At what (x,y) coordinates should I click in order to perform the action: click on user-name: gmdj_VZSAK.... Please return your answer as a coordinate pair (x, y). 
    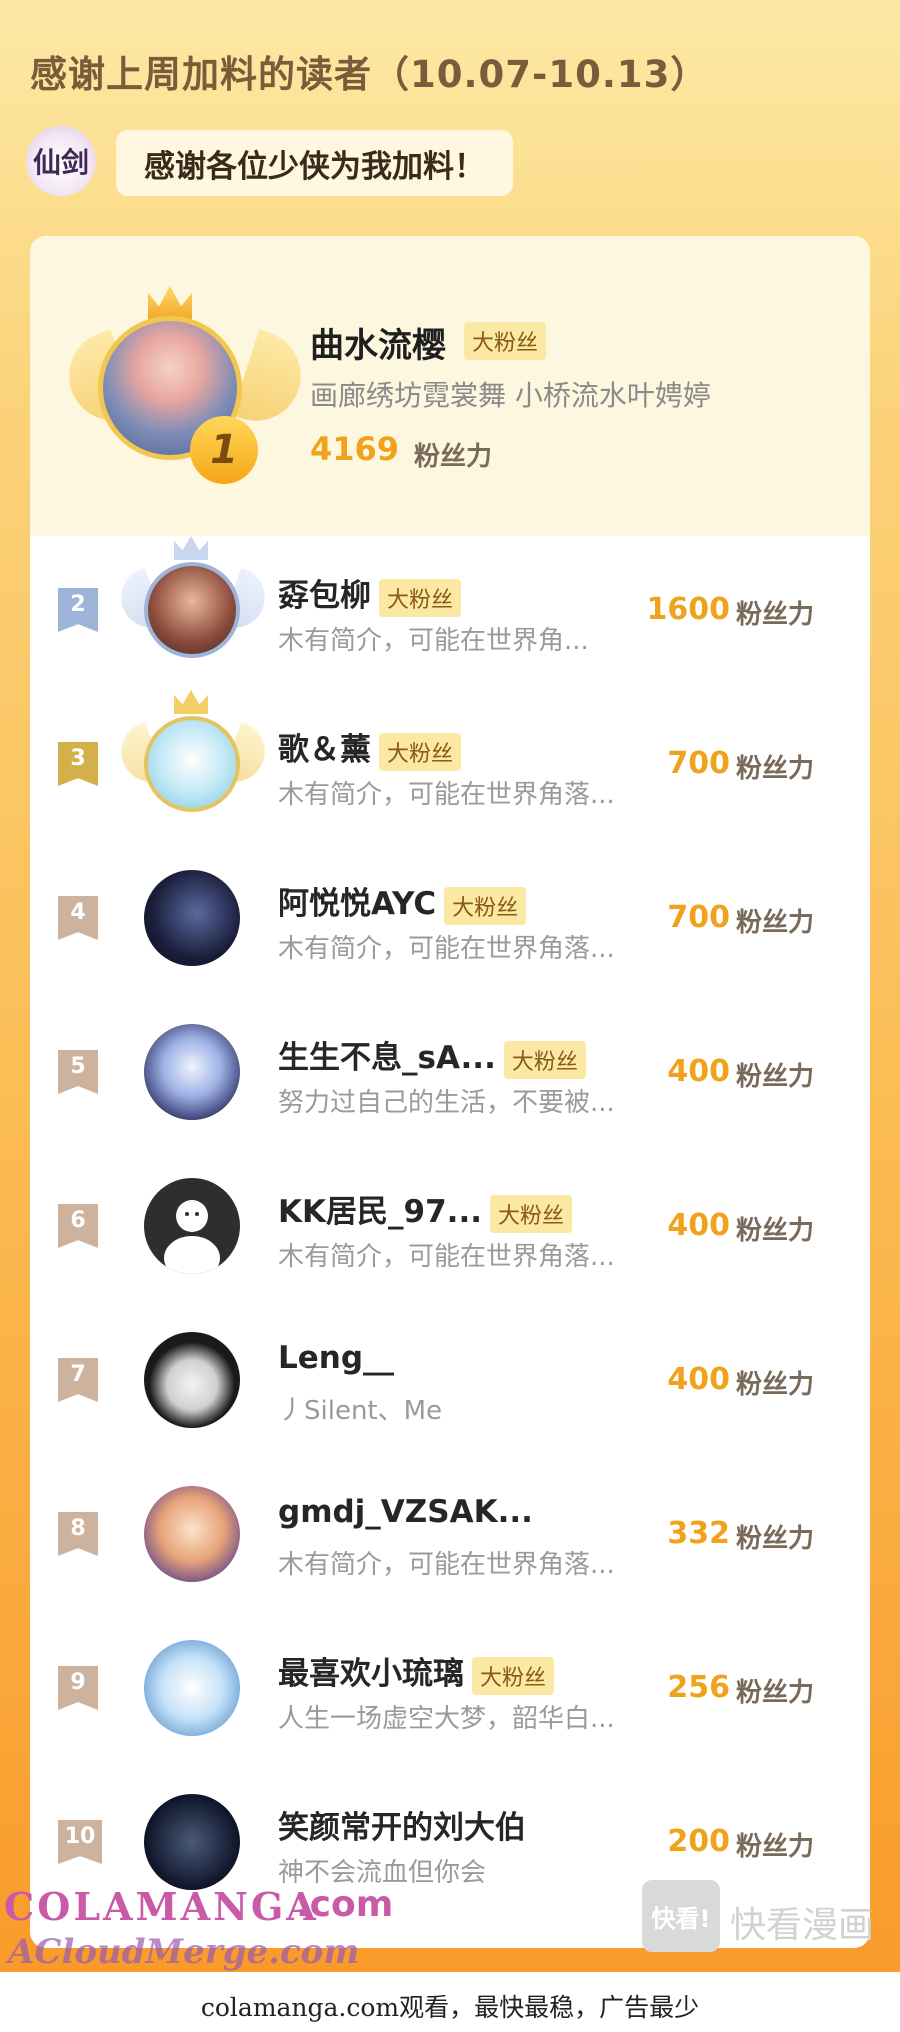
    Looking at the image, I should click on (405, 1512).